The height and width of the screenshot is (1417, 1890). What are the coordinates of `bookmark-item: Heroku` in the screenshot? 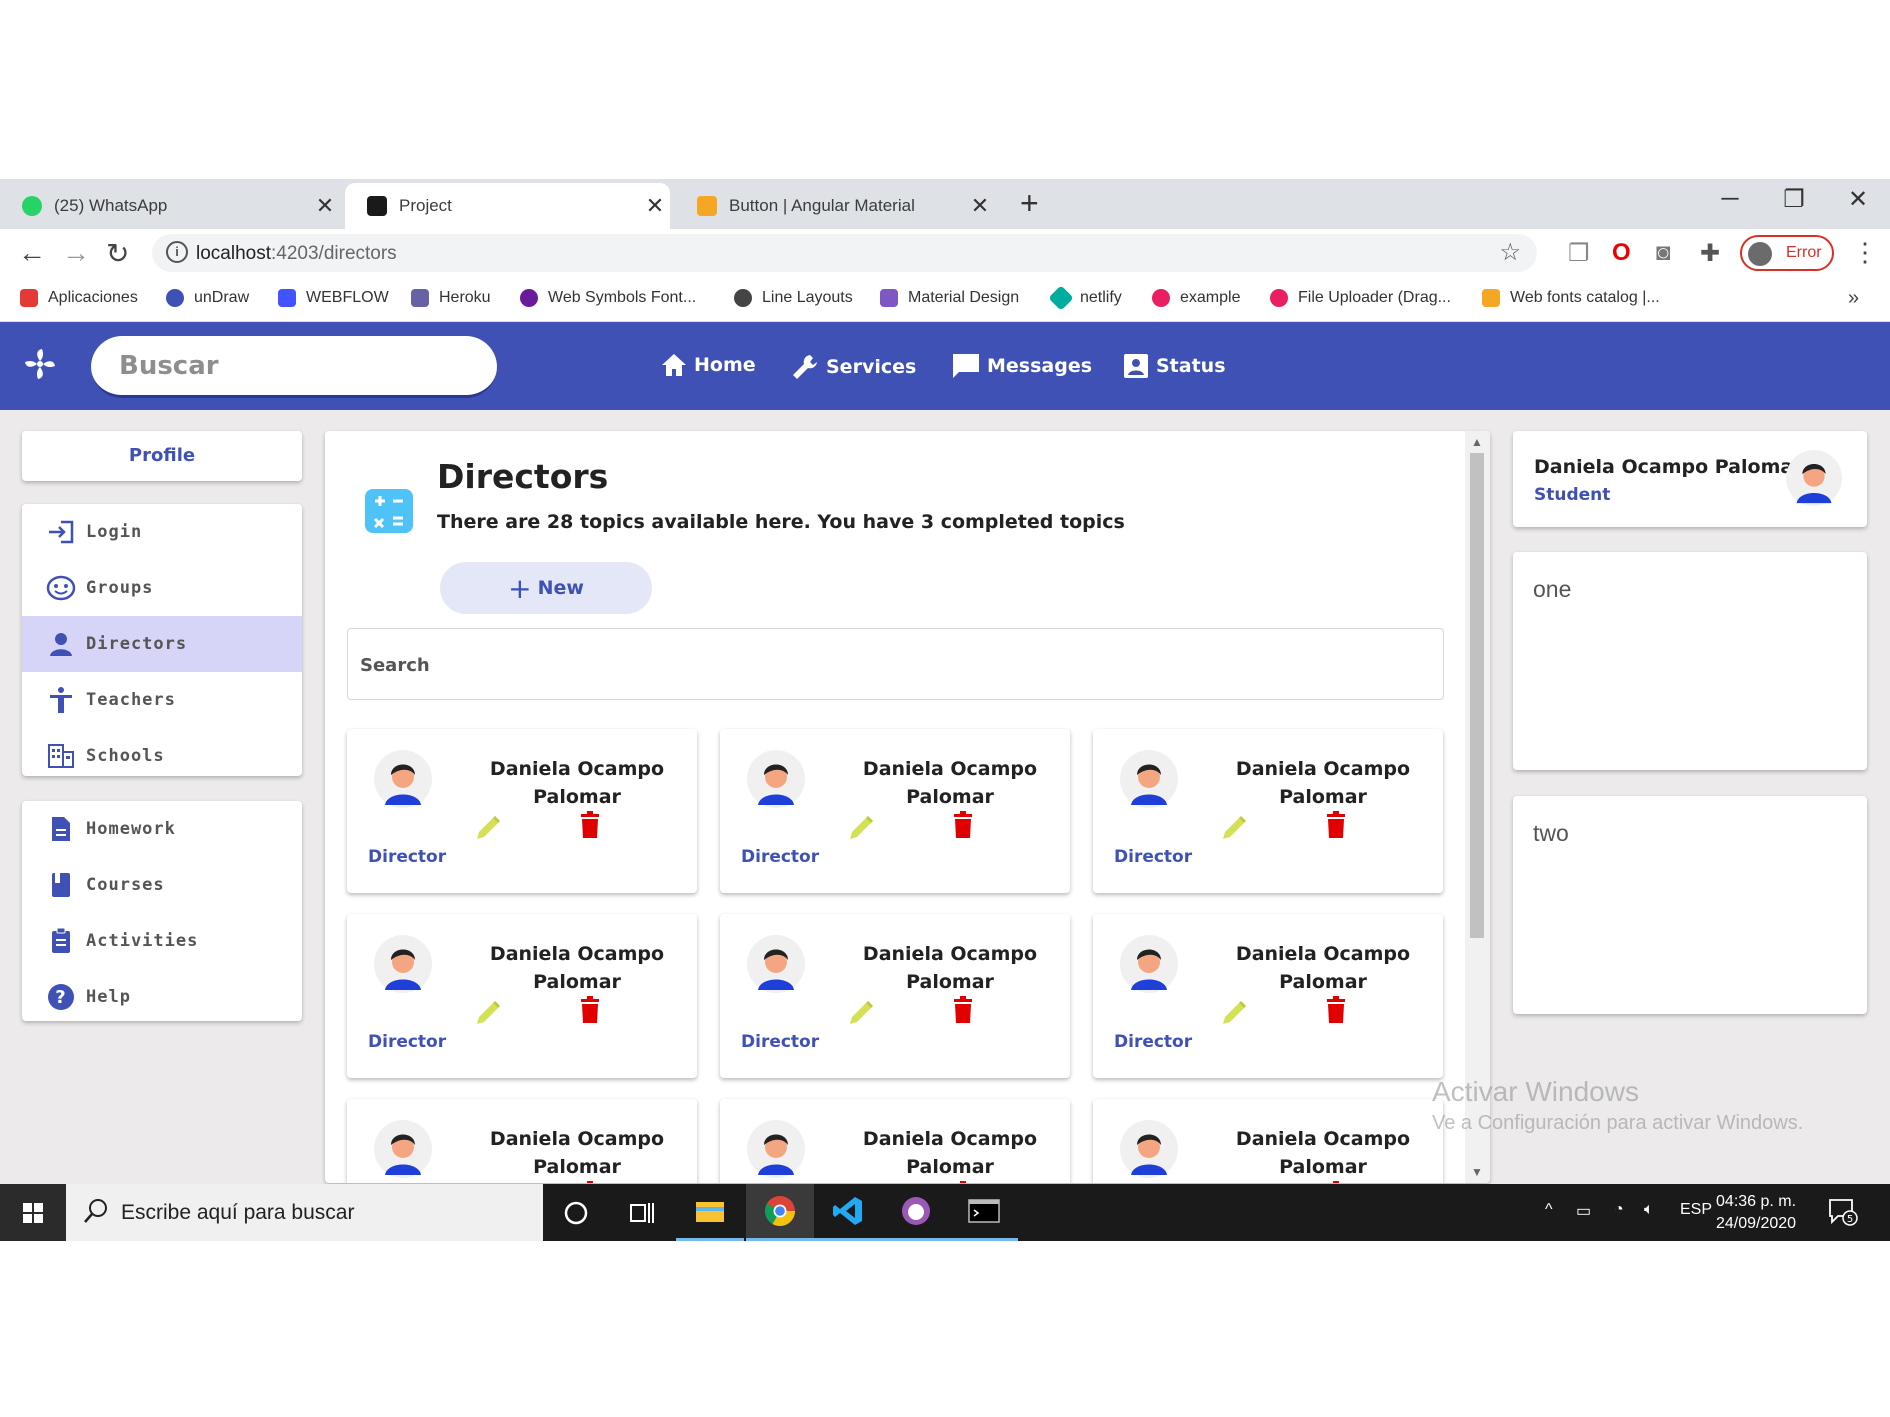 It's located at (451, 298).